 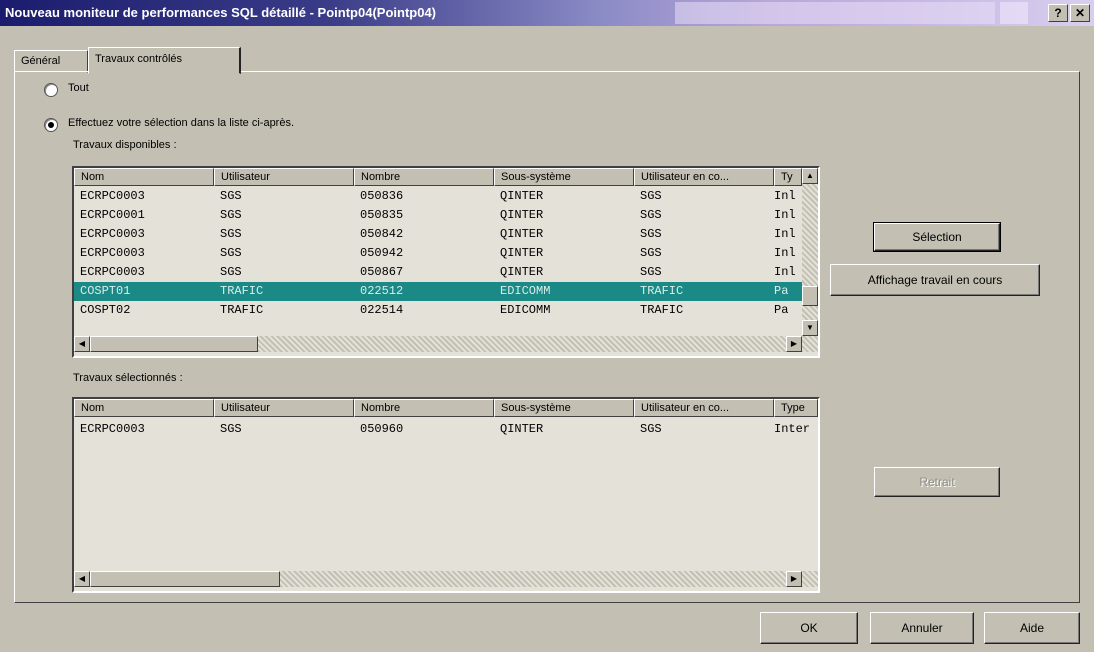 What do you see at coordinates (164, 60) in the screenshot?
I see `tab-monitored-jobs: Travaux contrôlés` at bounding box center [164, 60].